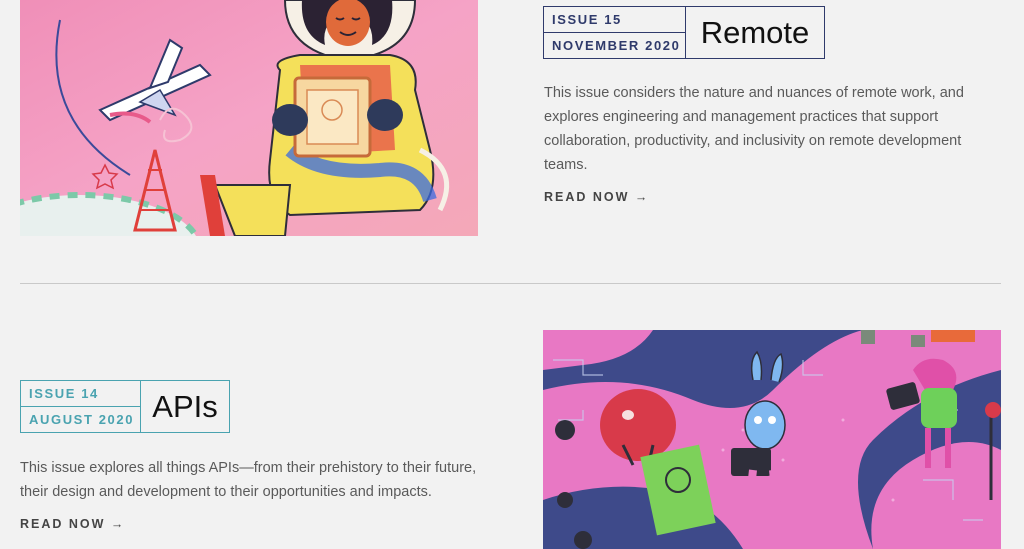  What do you see at coordinates (82, 419) in the screenshot?
I see `issue-14-date: AUGUST 2020` at bounding box center [82, 419].